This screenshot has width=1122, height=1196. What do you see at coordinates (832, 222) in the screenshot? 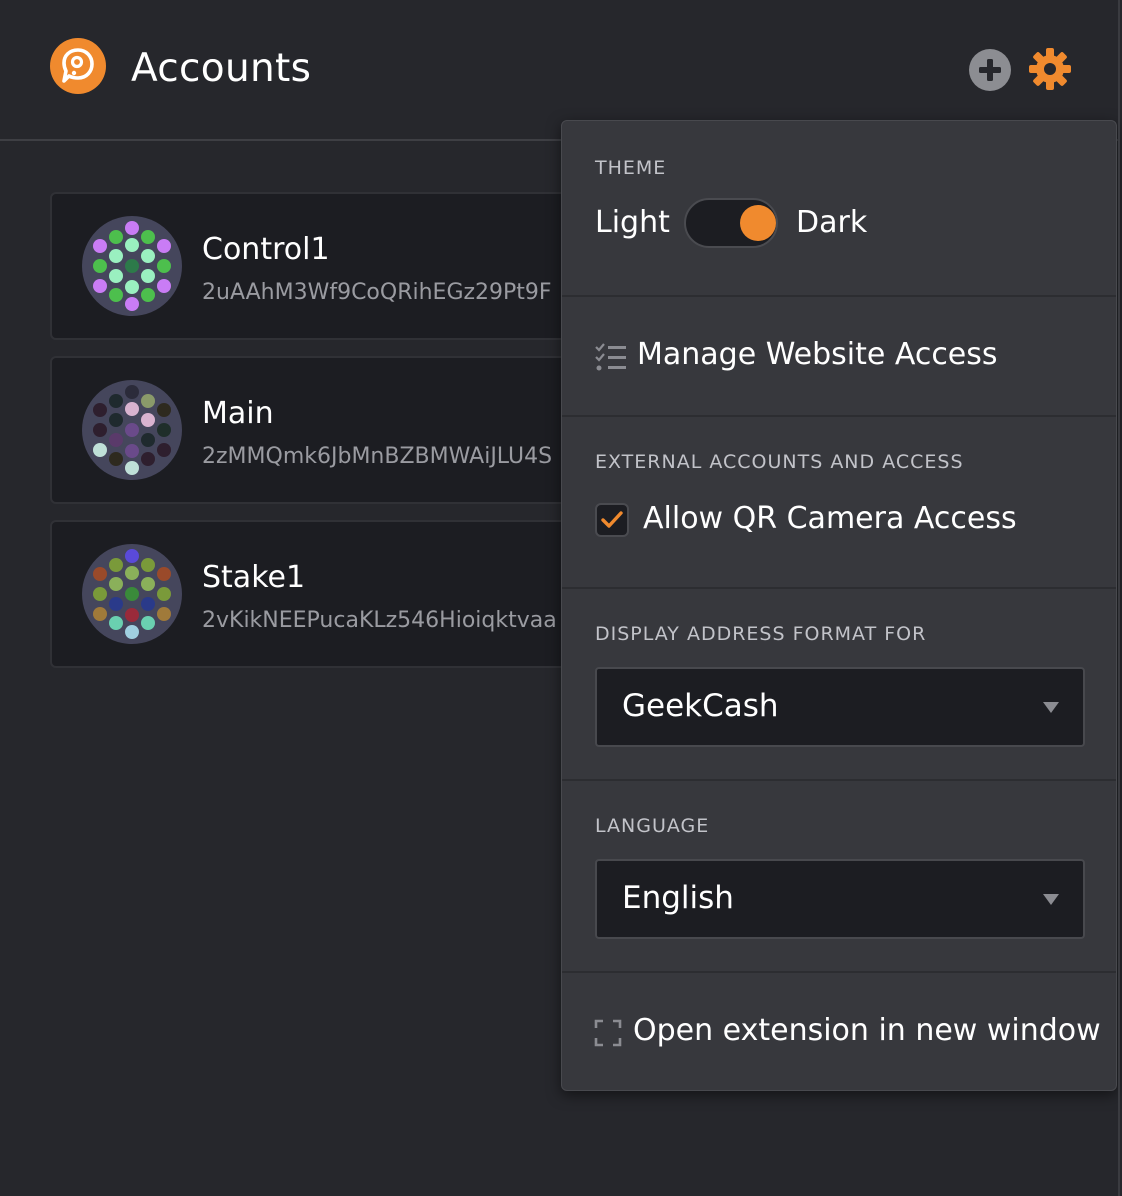
I see `theme-dark-label: Dark` at bounding box center [832, 222].